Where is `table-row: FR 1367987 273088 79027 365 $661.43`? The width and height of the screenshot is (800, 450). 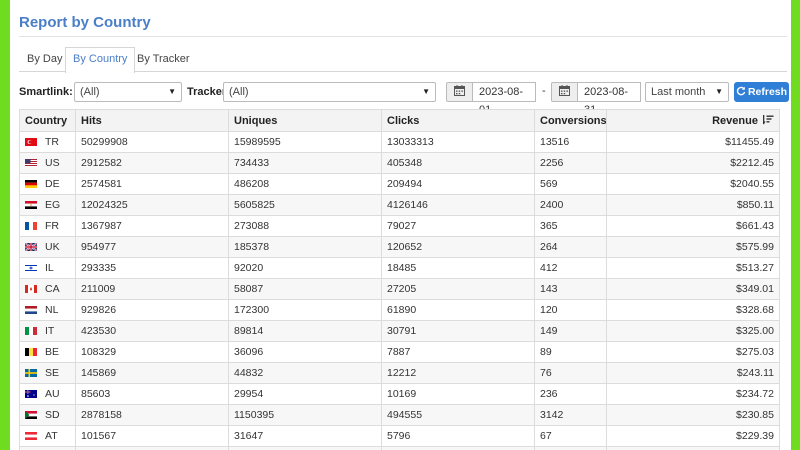
table-row: FR 1367987 273088 79027 365 $661.43 is located at coordinates (399, 226).